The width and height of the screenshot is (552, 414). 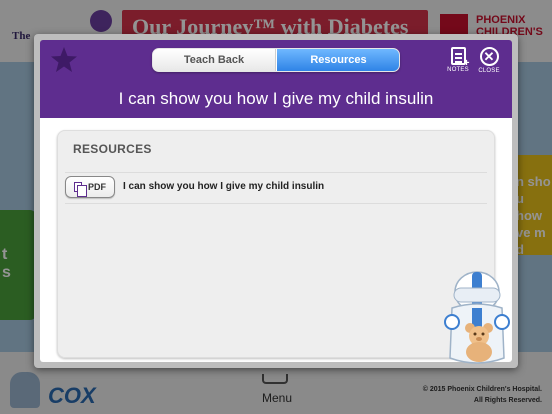 I want to click on close-label: CLOSE, so click(x=489, y=71).